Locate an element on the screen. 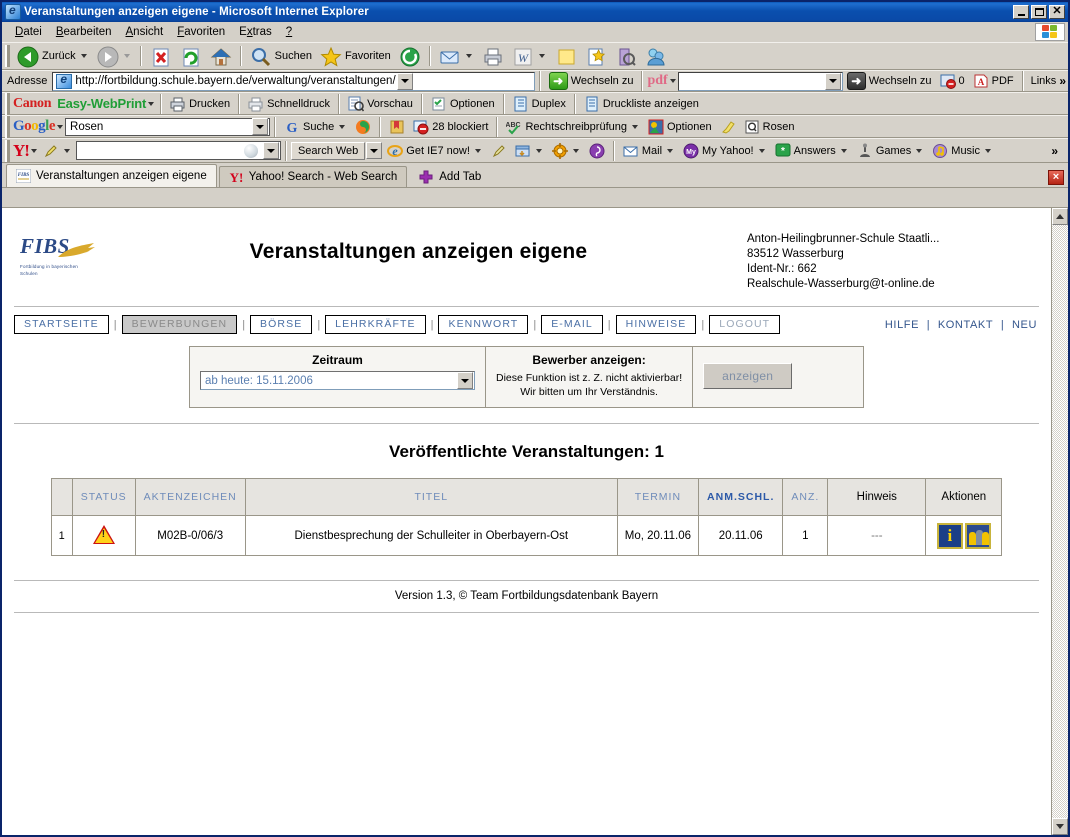 The image size is (1070, 837). canon-dropdown-icon is located at coordinates (151, 103).